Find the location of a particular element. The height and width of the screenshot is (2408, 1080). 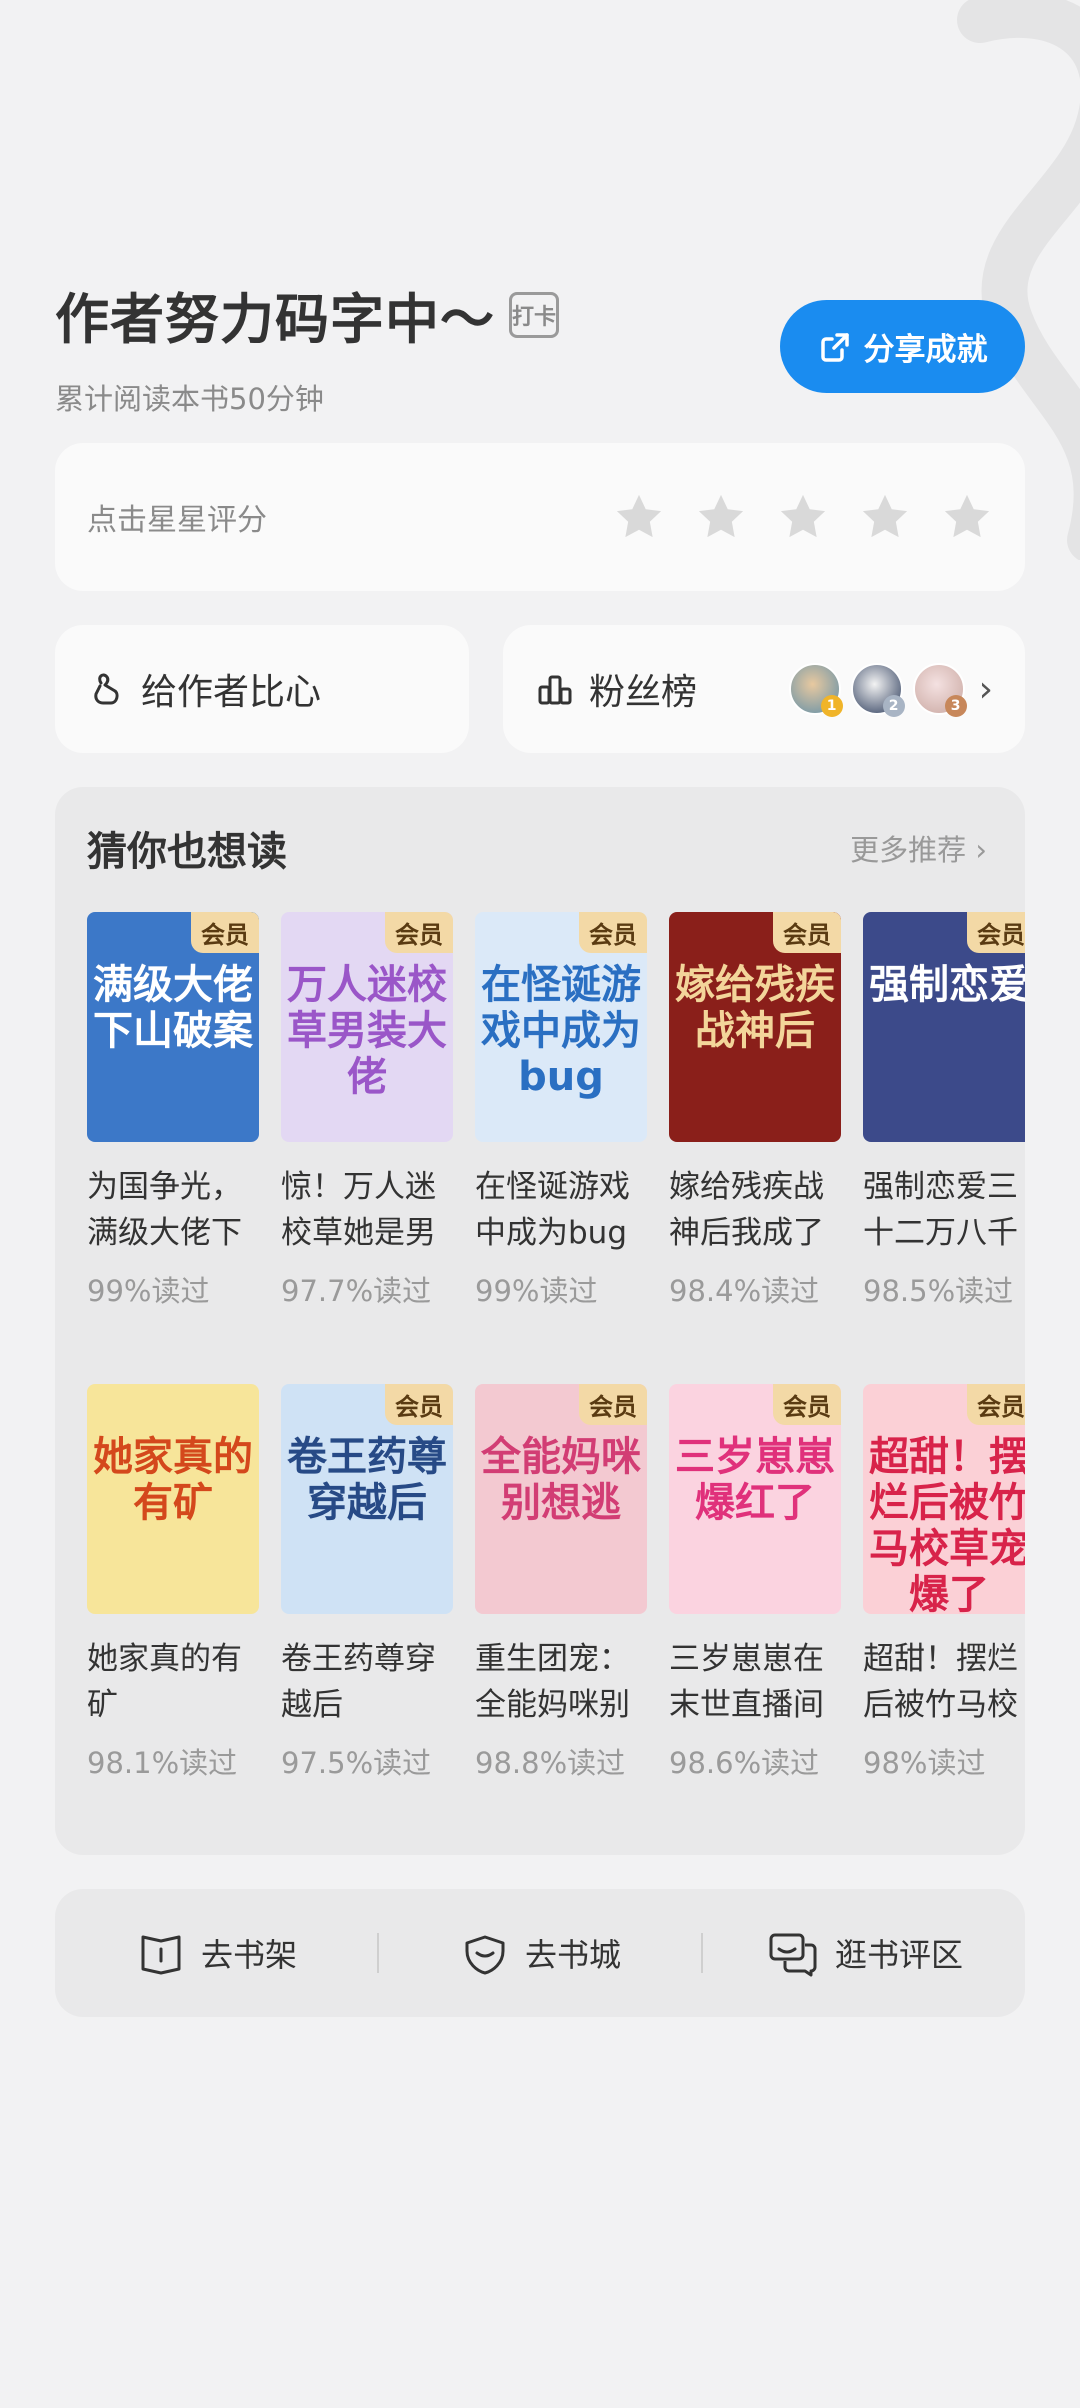

fans-ranking-button: 粉丝榜 1 2 3 › is located at coordinates (764, 689).